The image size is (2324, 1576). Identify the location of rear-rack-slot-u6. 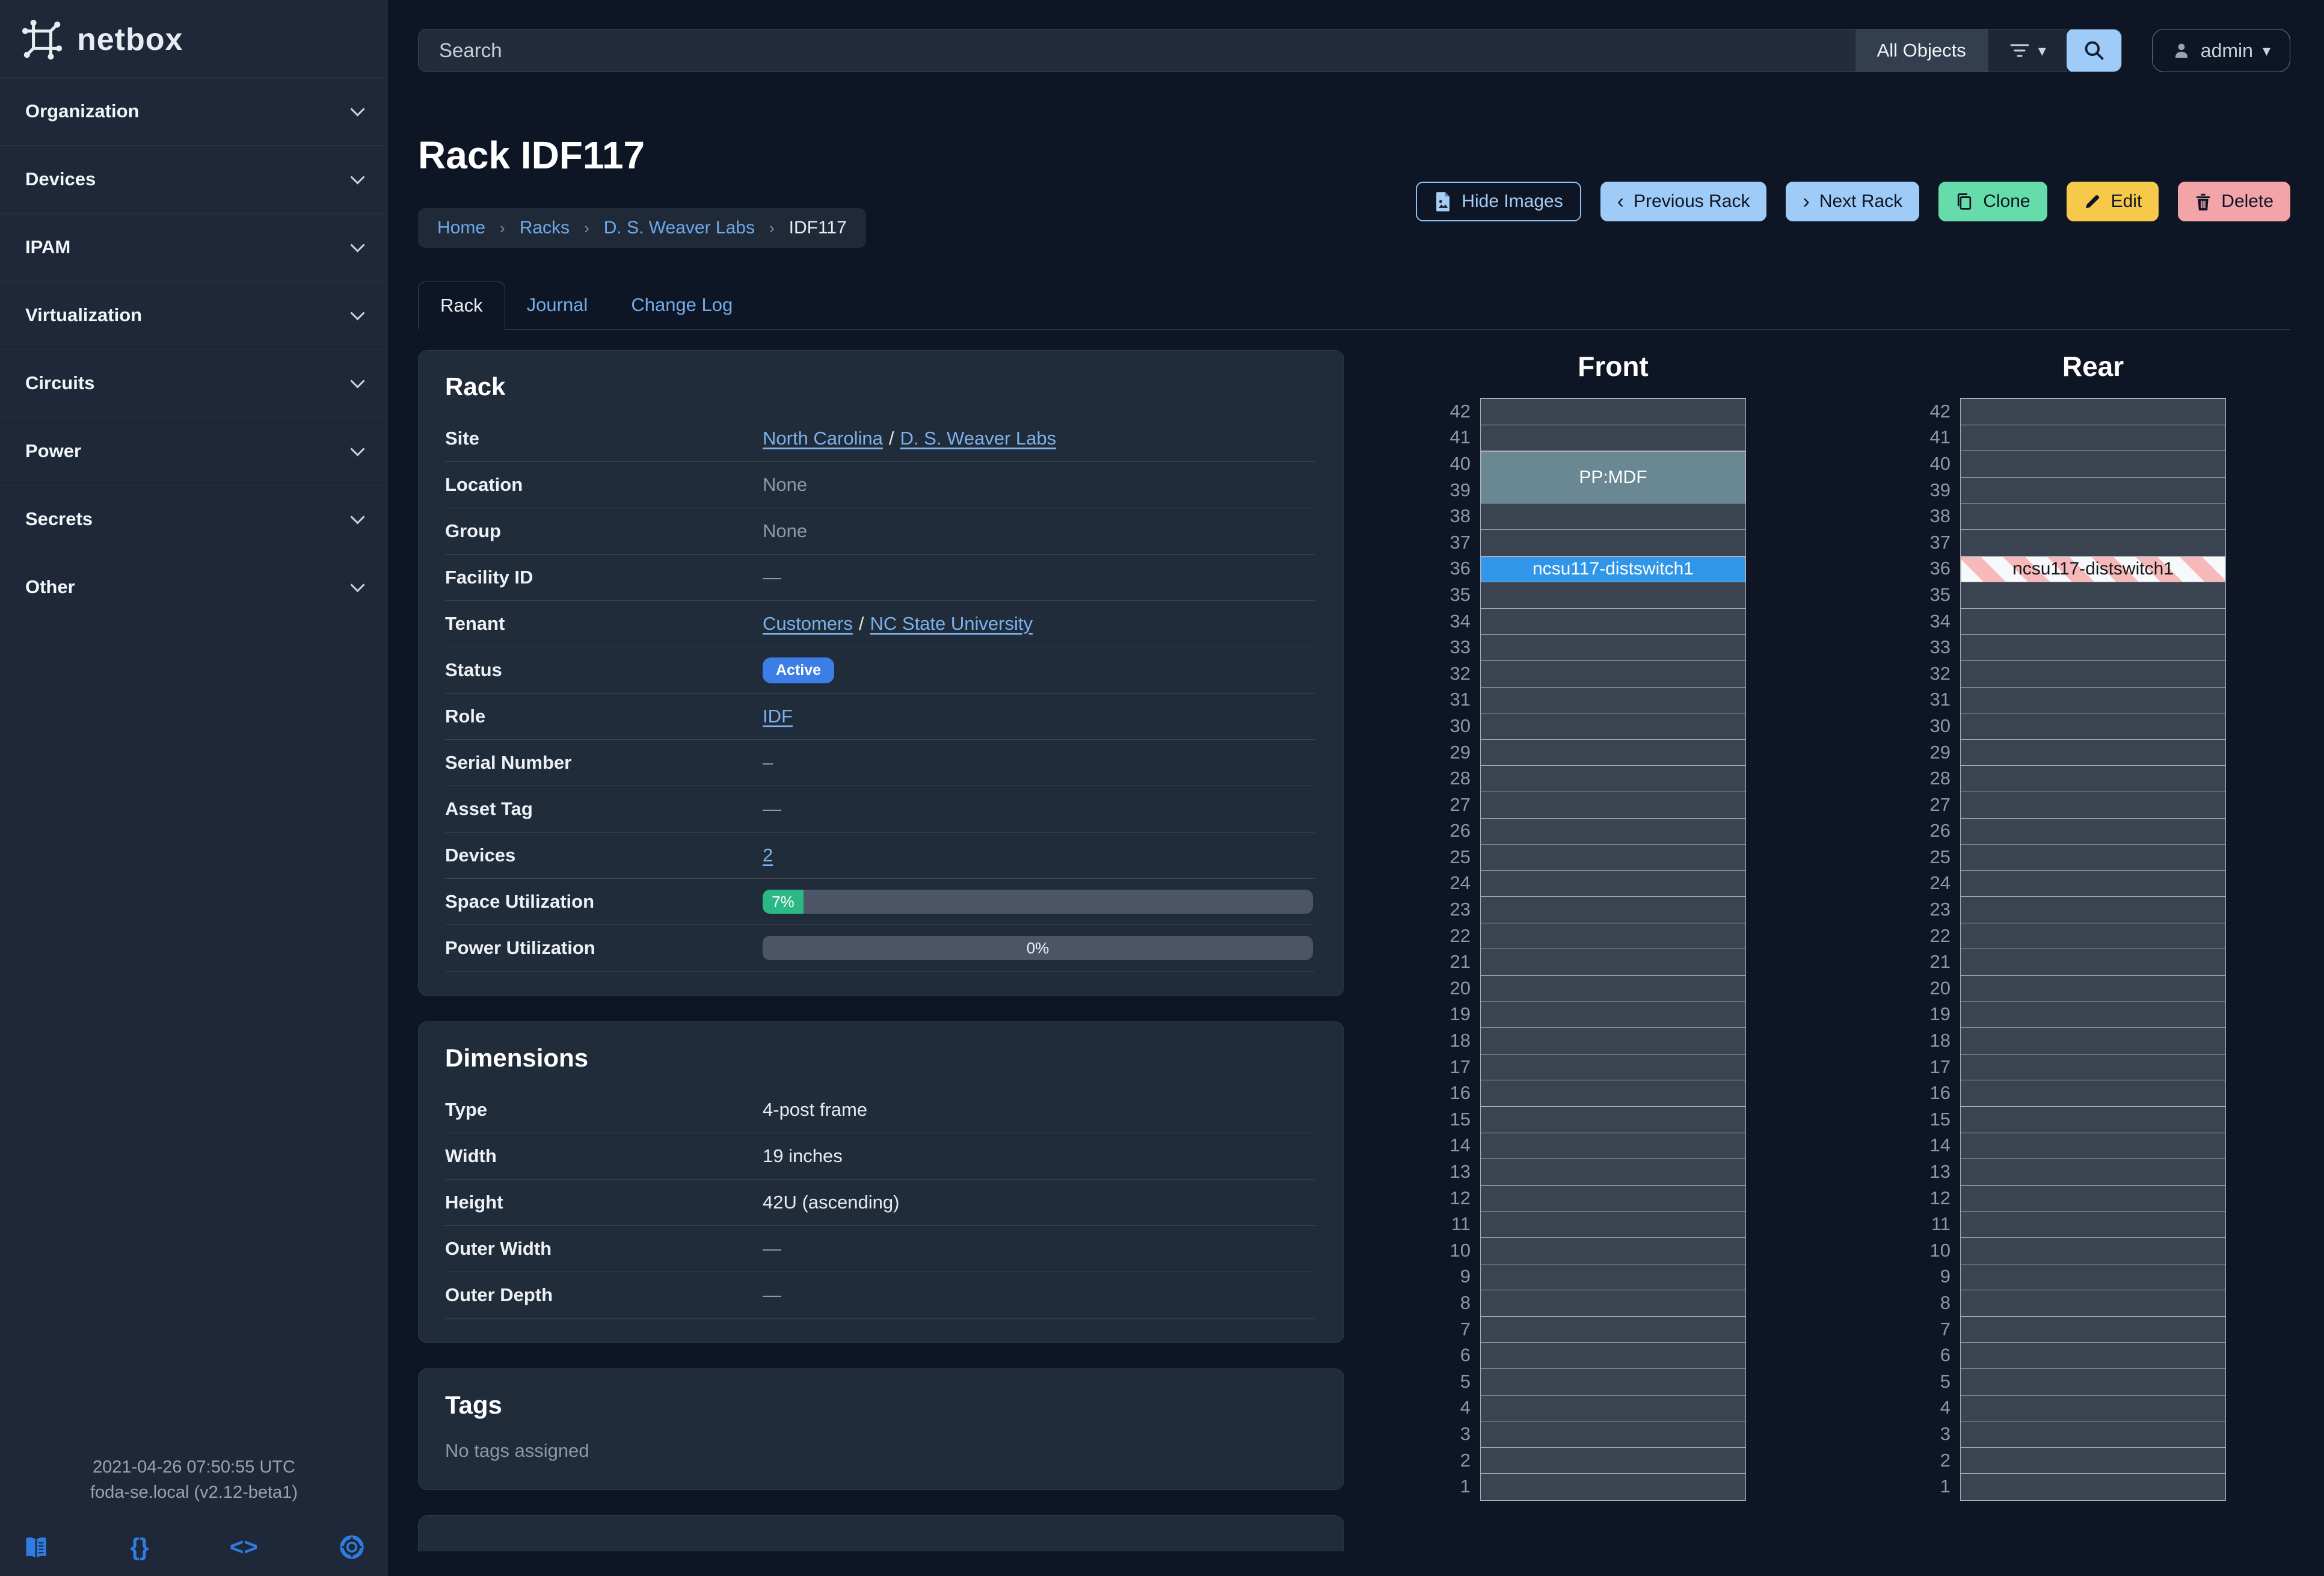
(2093, 1356).